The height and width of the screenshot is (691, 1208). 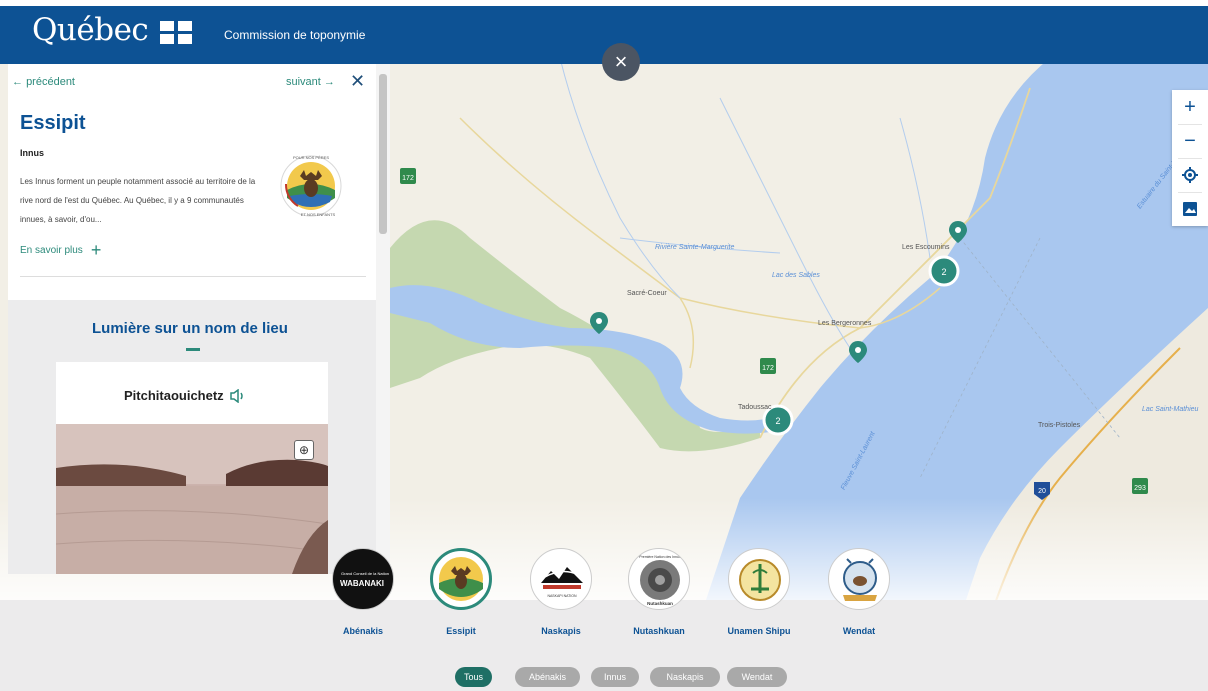 What do you see at coordinates (363, 631) in the screenshot?
I see `community-name: Abénakis` at bounding box center [363, 631].